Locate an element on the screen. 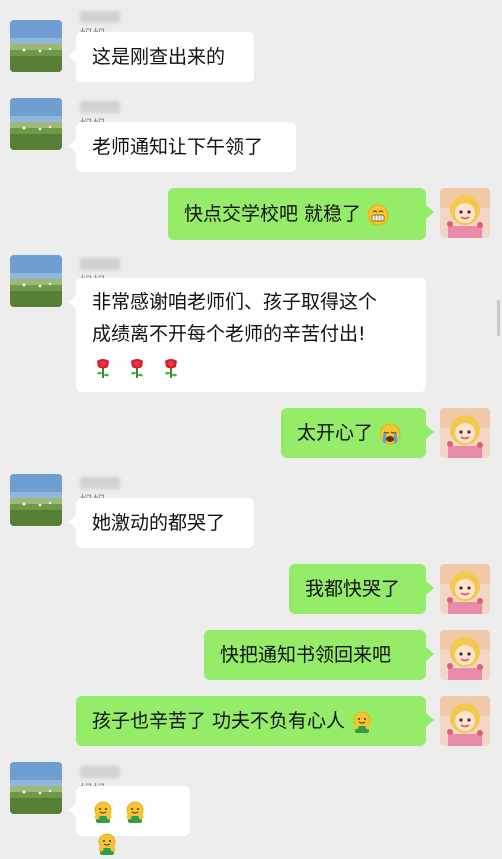  message-text-line: 非常感谢咱老师们、孩子取得这个 is located at coordinates (235, 302).